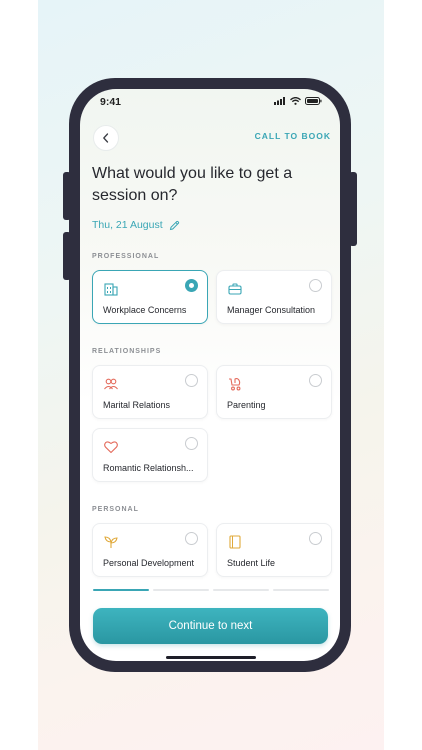 The height and width of the screenshot is (750, 422). What do you see at coordinates (149, 563) in the screenshot?
I see `card-label: Personal Development` at bounding box center [149, 563].